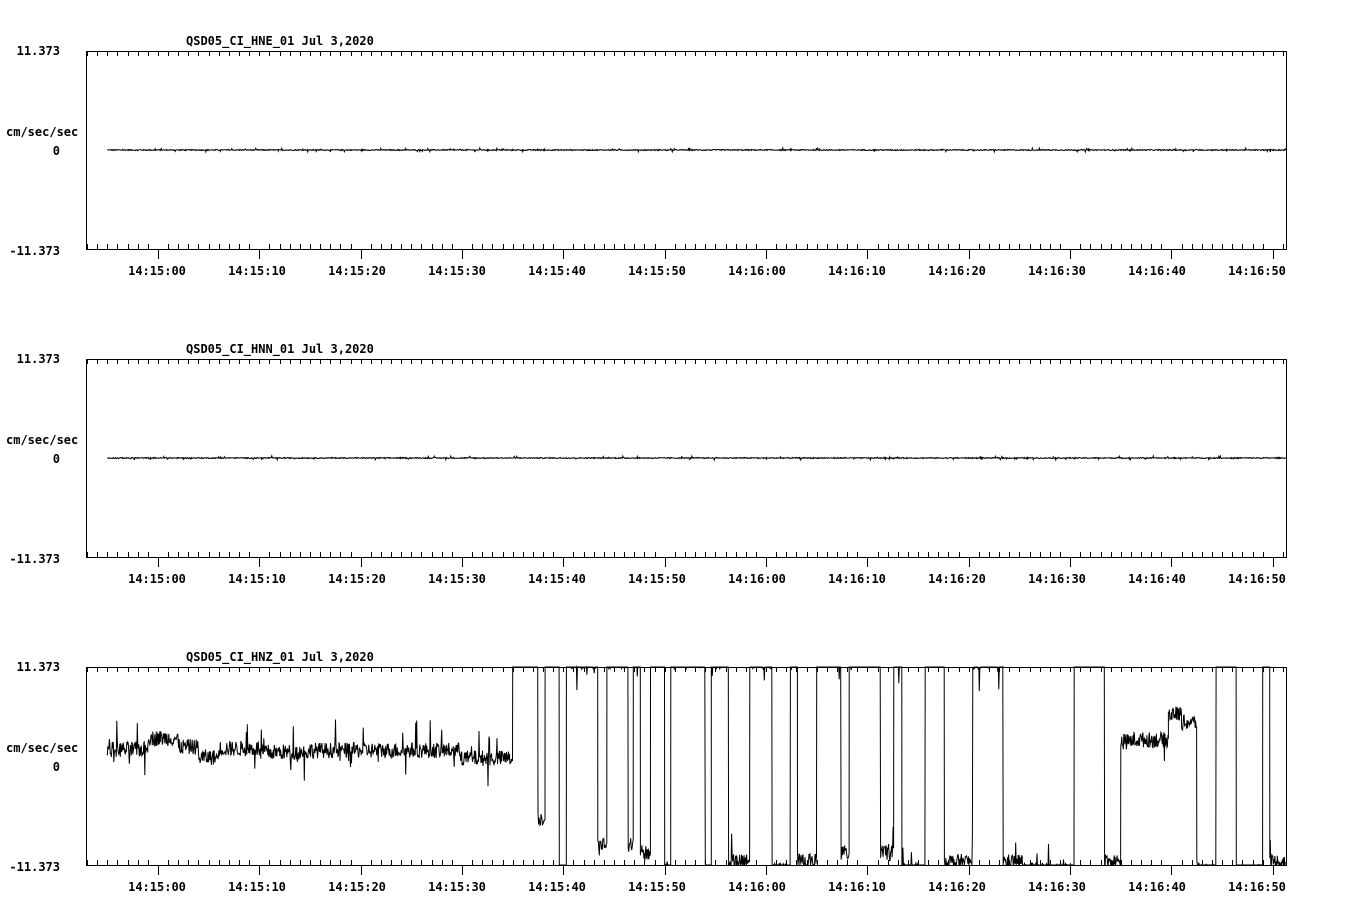  Describe the element at coordinates (697, 150) in the screenshot. I see `waveform-trace-hne` at that location.